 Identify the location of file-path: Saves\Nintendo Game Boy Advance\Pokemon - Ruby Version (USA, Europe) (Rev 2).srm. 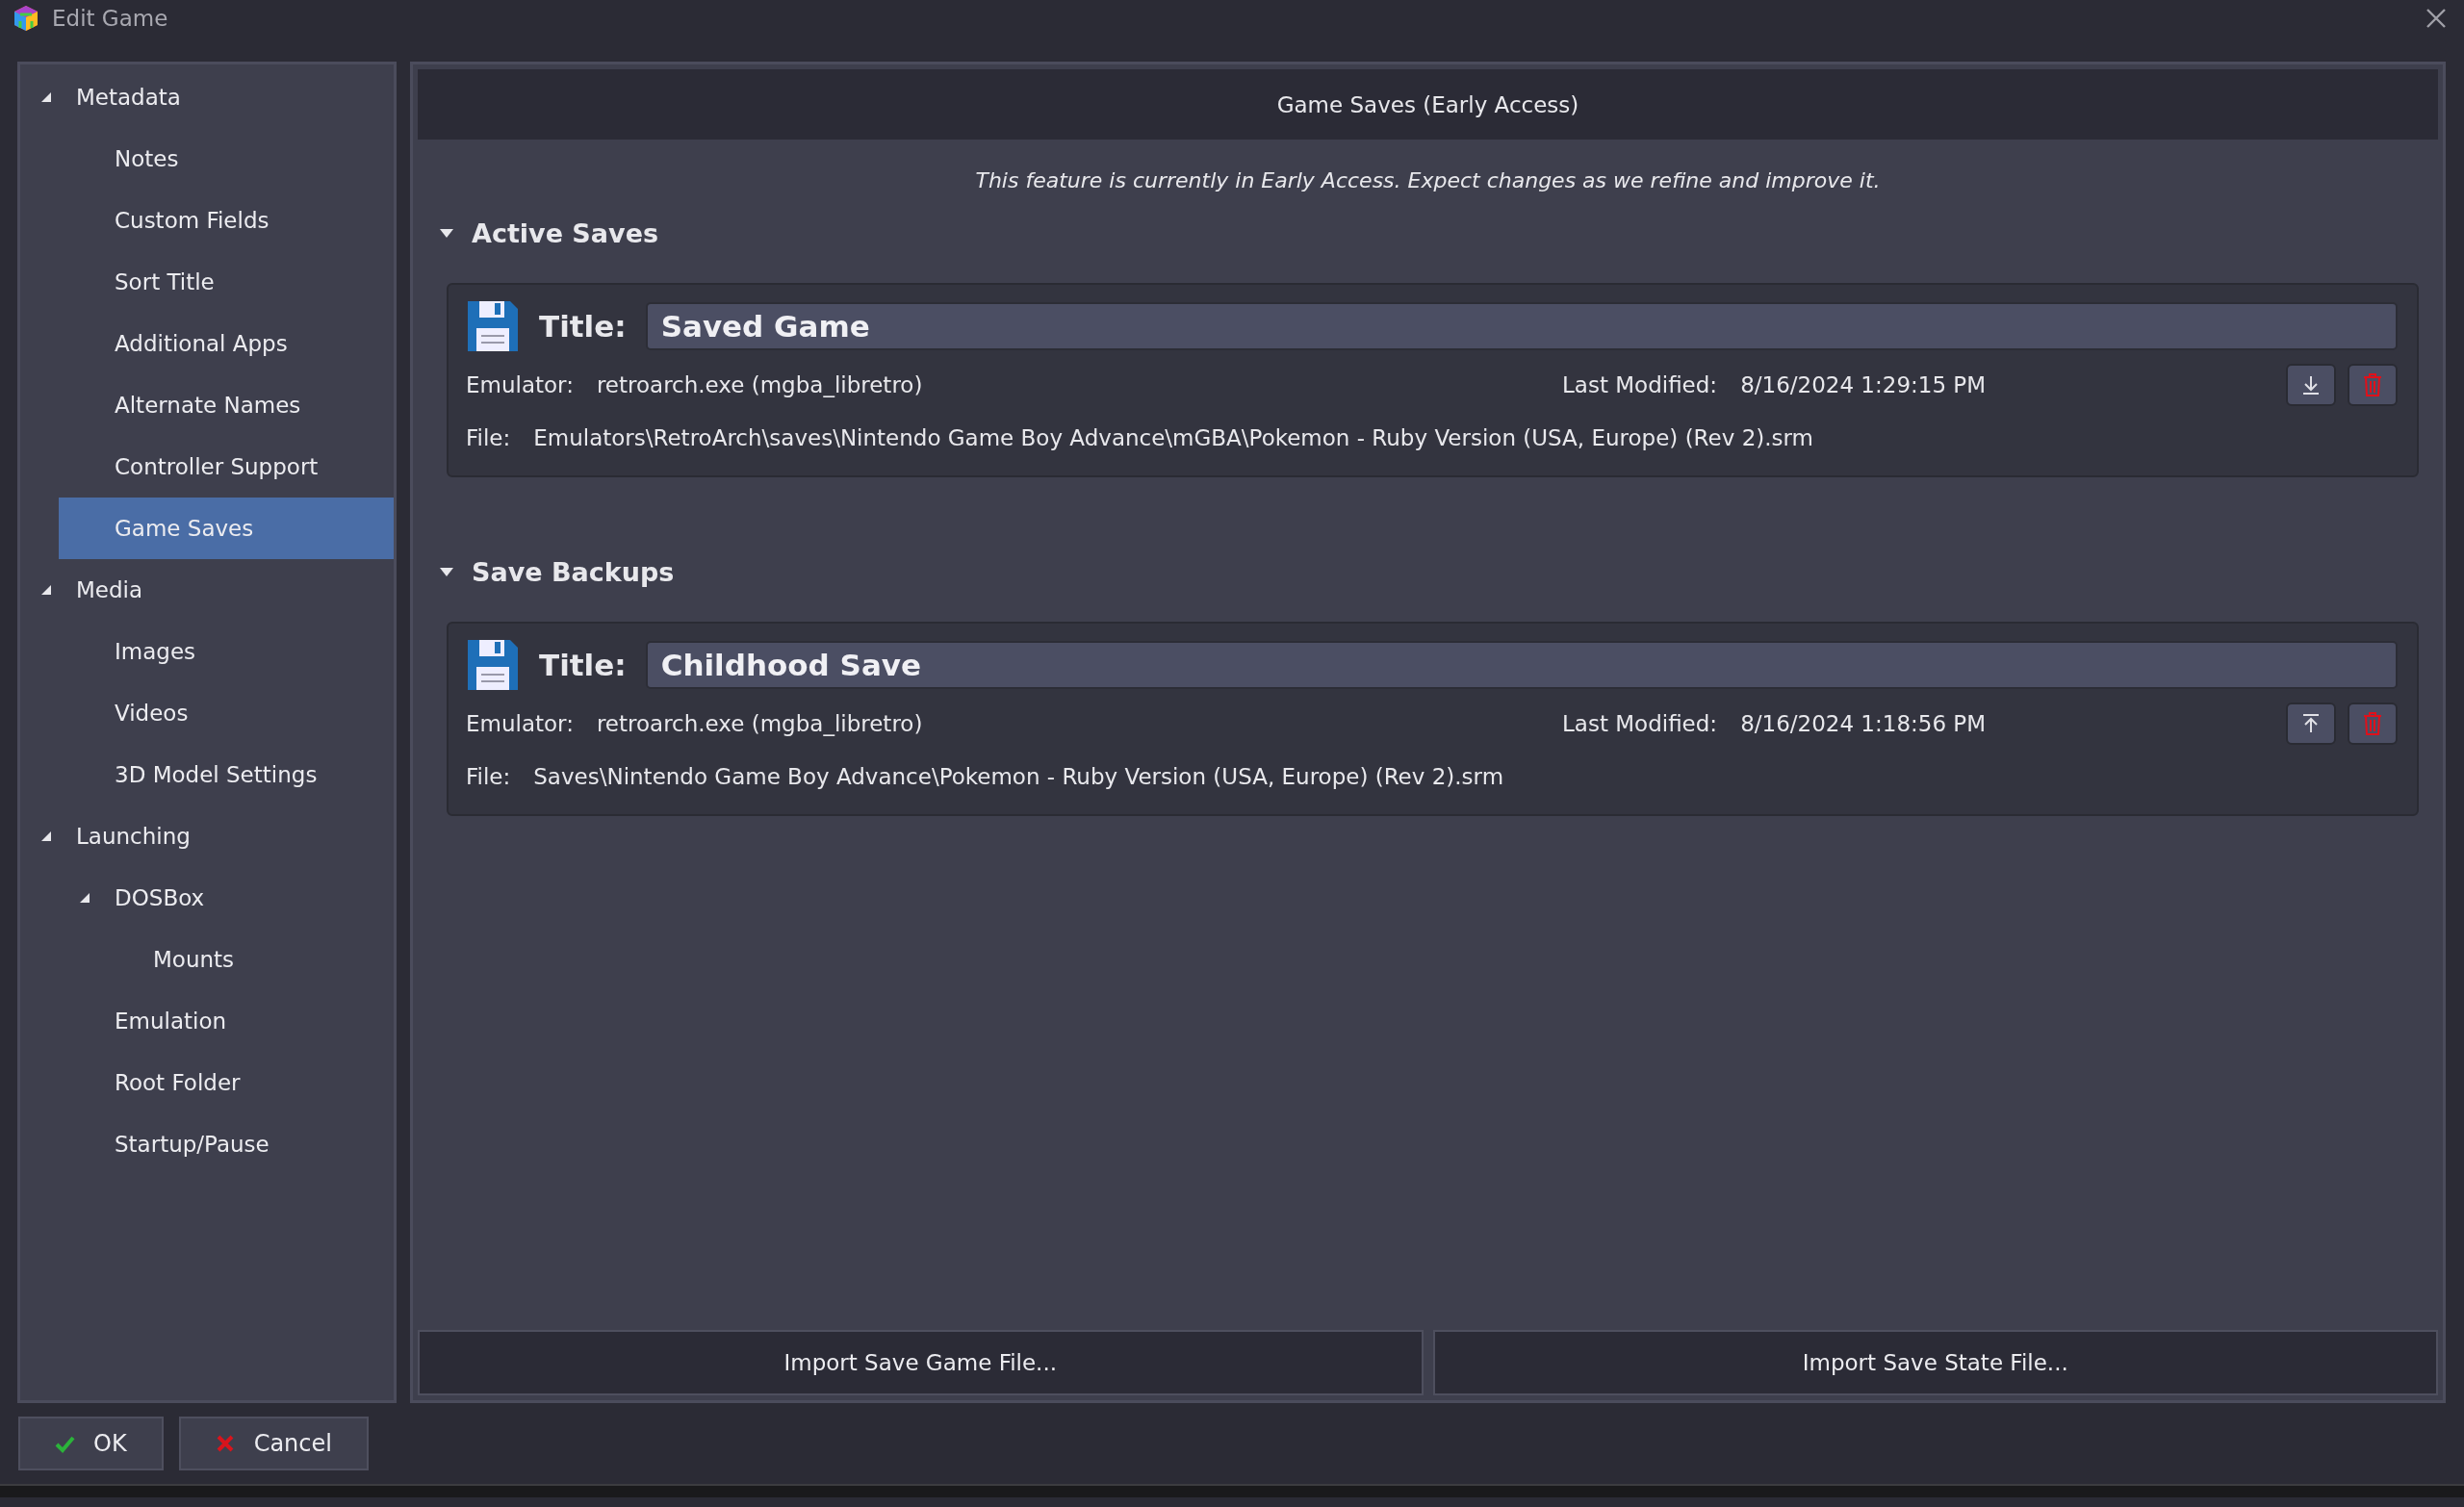
(1018, 776).